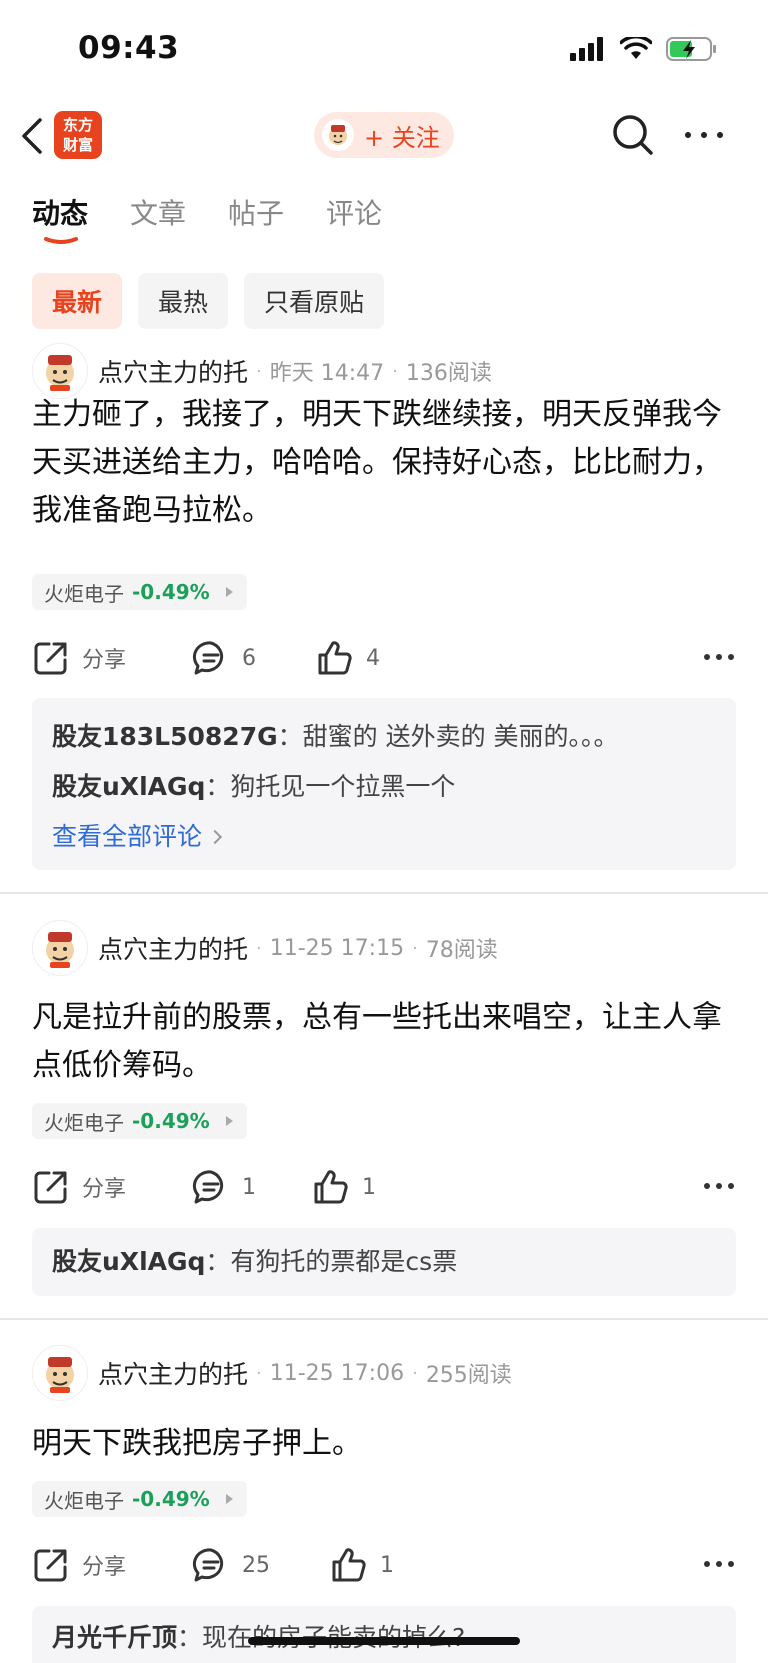 The width and height of the screenshot is (768, 1663). What do you see at coordinates (461, 950) in the screenshot?
I see `read-count: 78阅读` at bounding box center [461, 950].